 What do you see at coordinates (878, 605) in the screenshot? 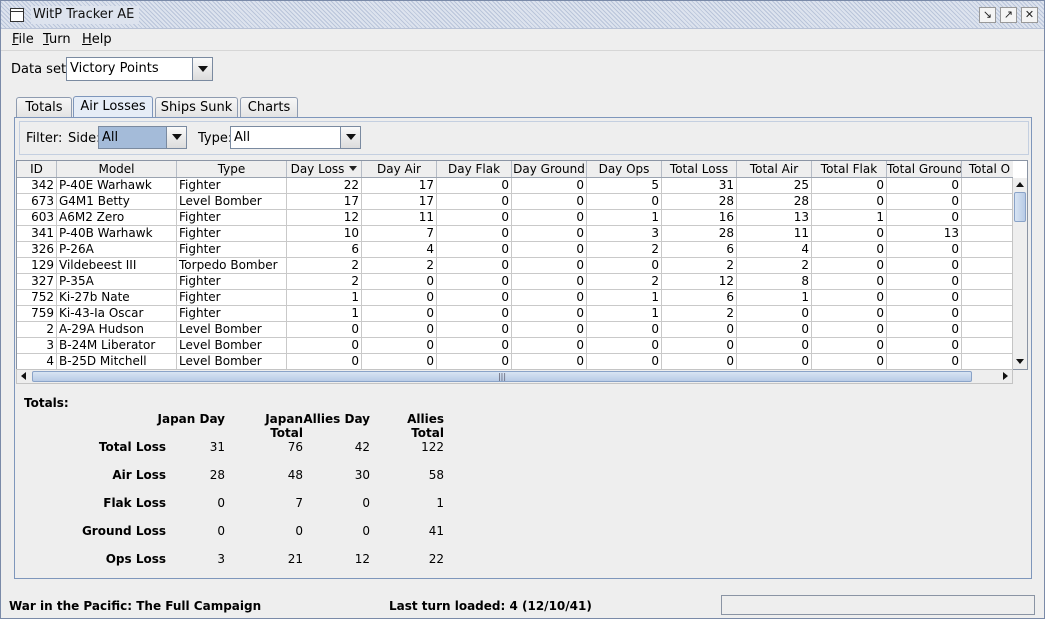
I see `status-progress-bar` at bounding box center [878, 605].